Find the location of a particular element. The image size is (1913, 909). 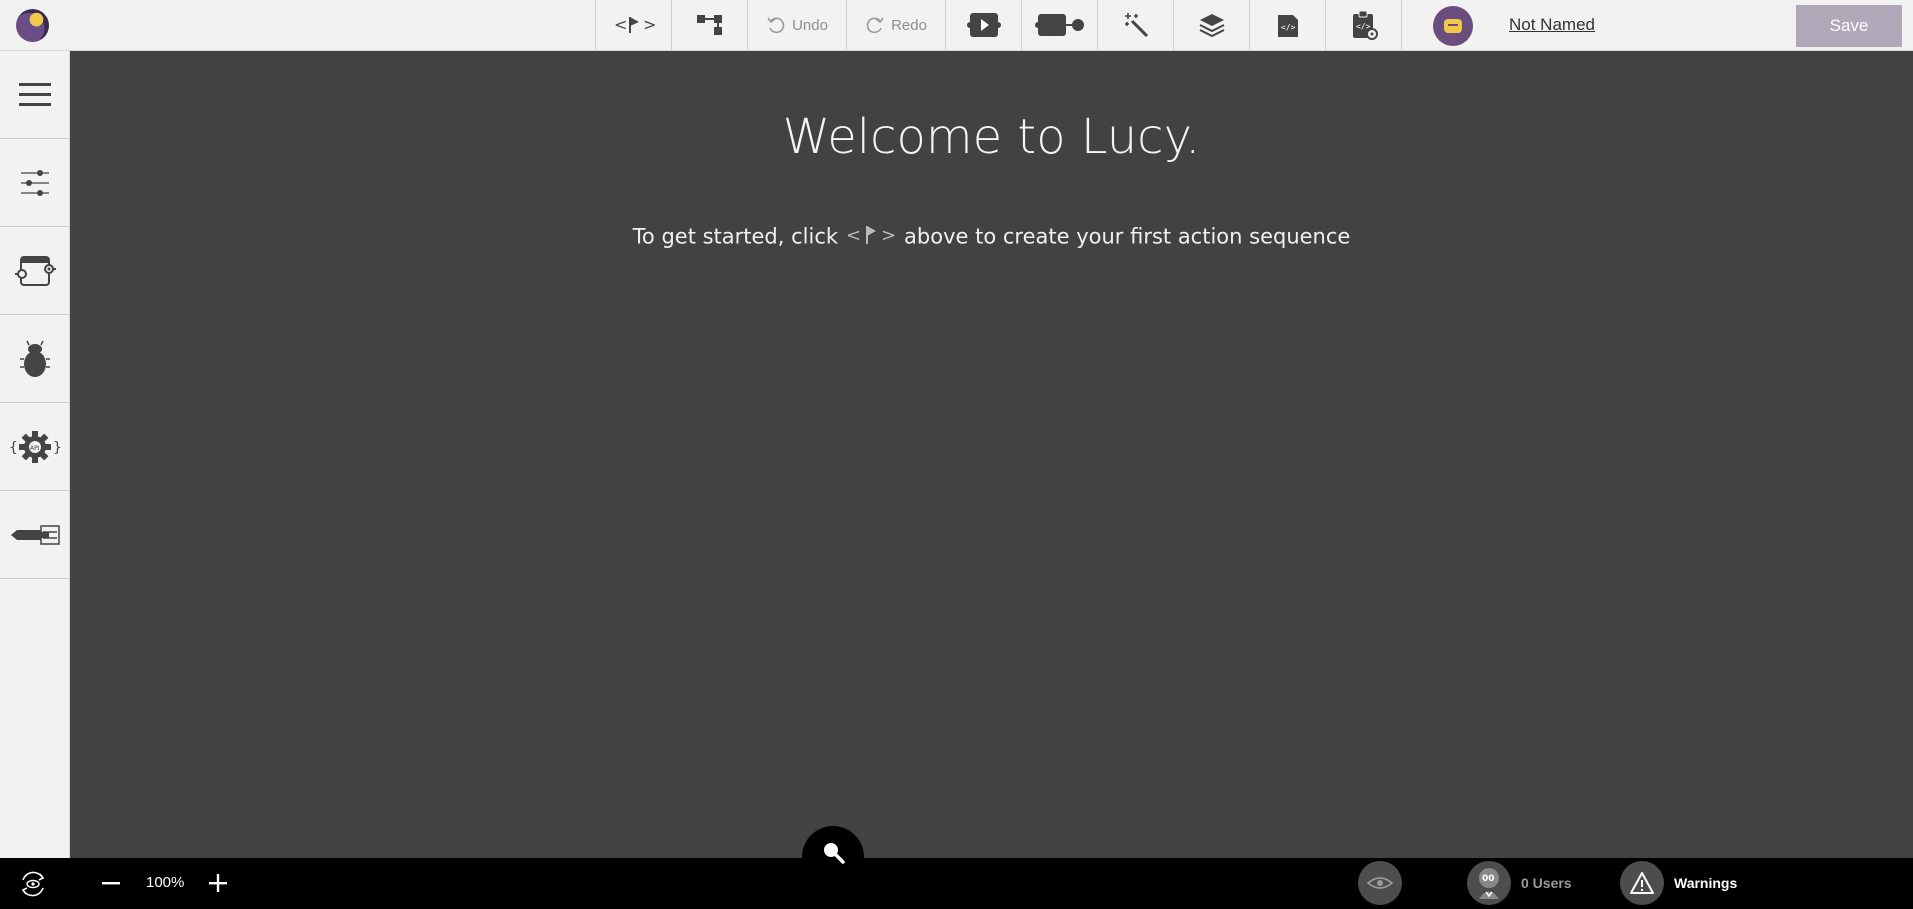

module-icon is located at coordinates (35, 270).